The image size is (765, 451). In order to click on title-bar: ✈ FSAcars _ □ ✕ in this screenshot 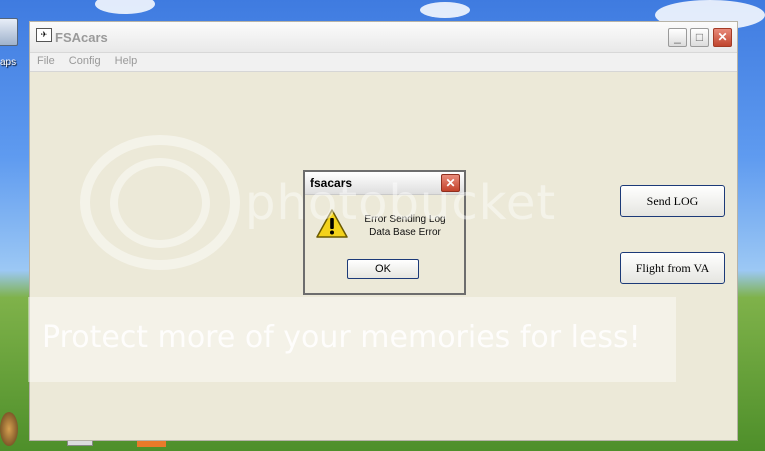, I will do `click(383, 37)`.